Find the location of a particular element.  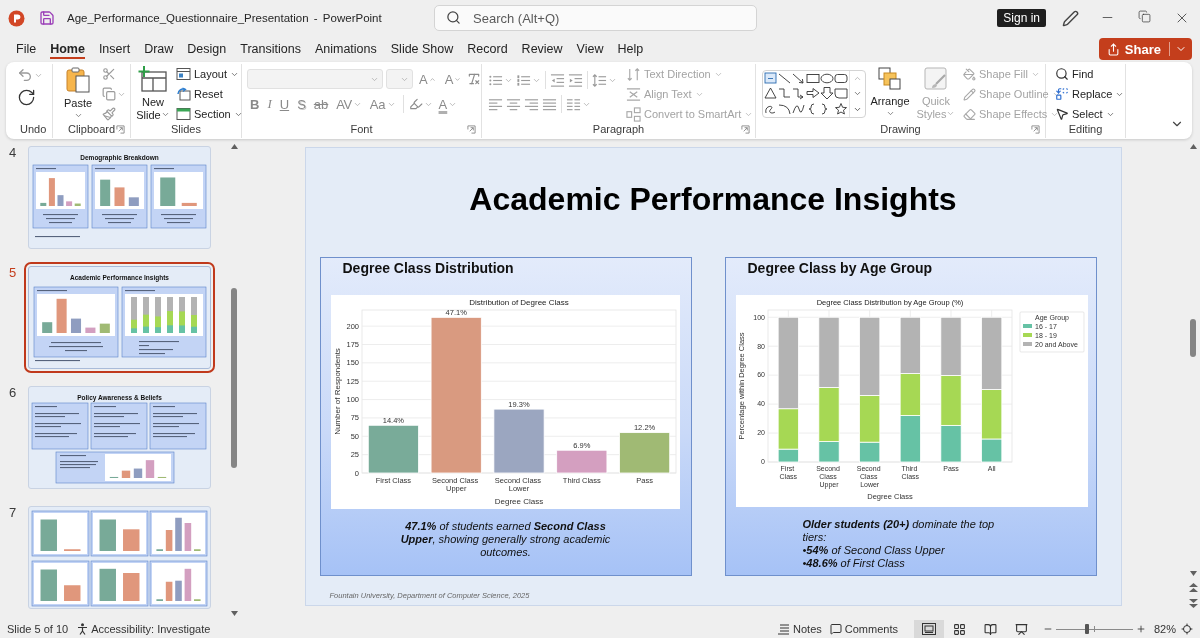

double-triangle-down-icon is located at coordinates (1193, 603).